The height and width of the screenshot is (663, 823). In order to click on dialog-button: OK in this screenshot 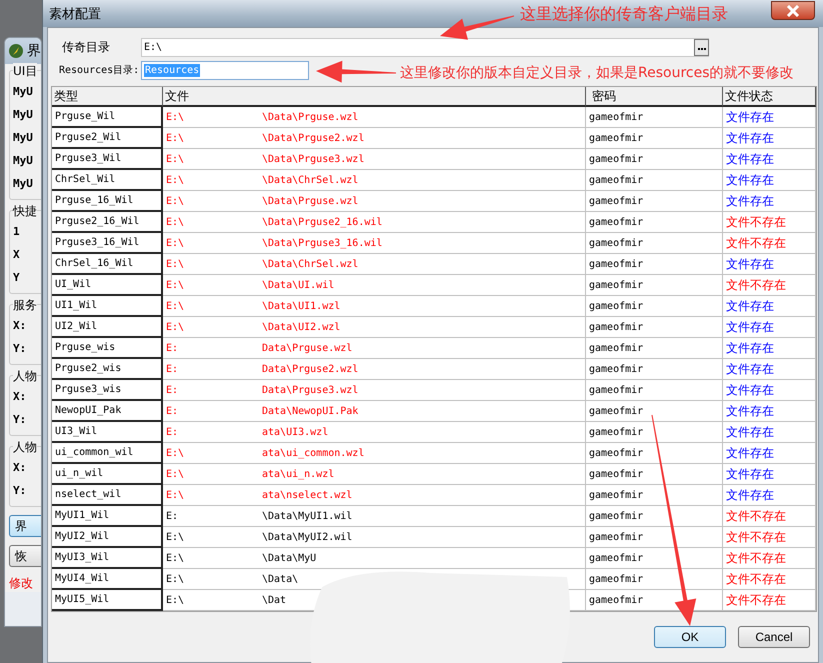, I will do `click(690, 637)`.